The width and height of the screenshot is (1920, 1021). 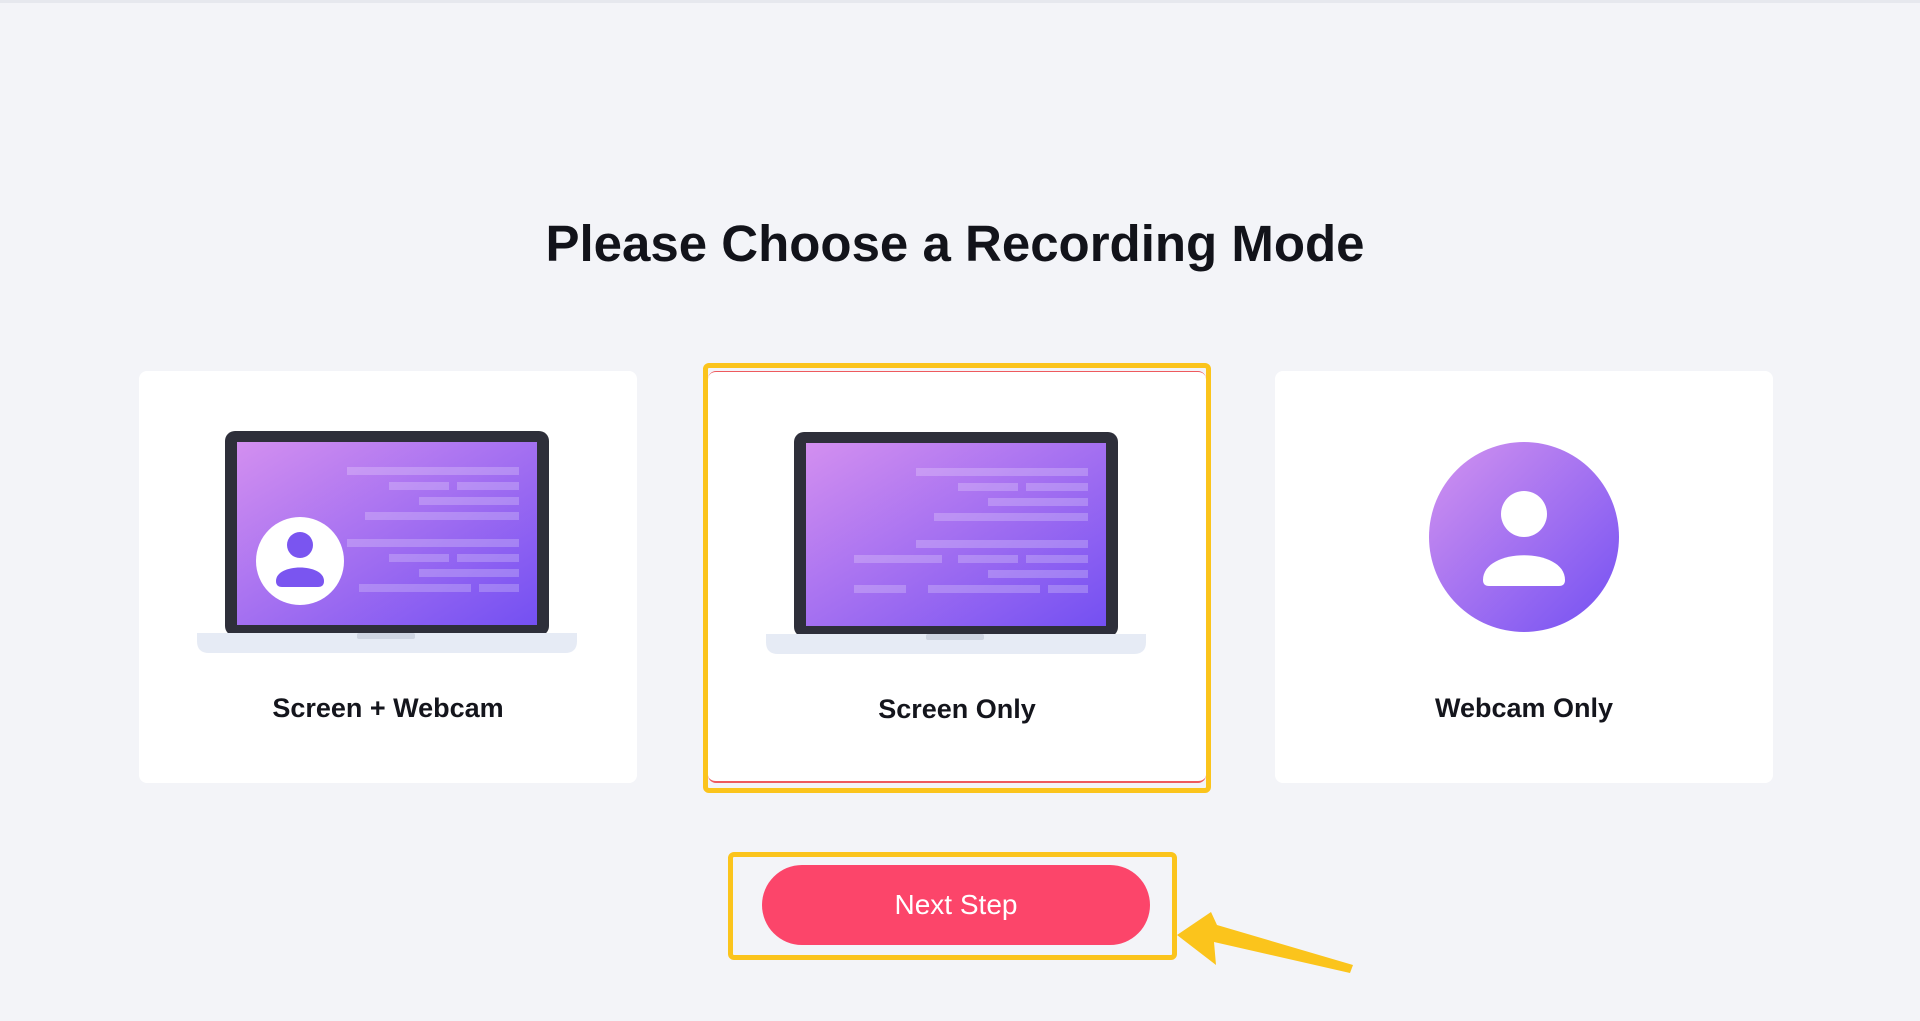 What do you see at coordinates (956, 543) in the screenshot?
I see `laptop-screen-icon` at bounding box center [956, 543].